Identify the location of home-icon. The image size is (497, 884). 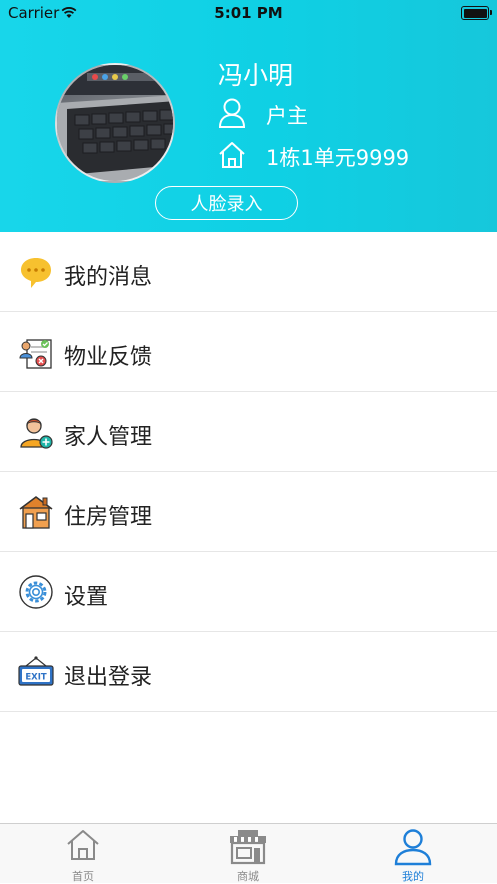
(83, 845).